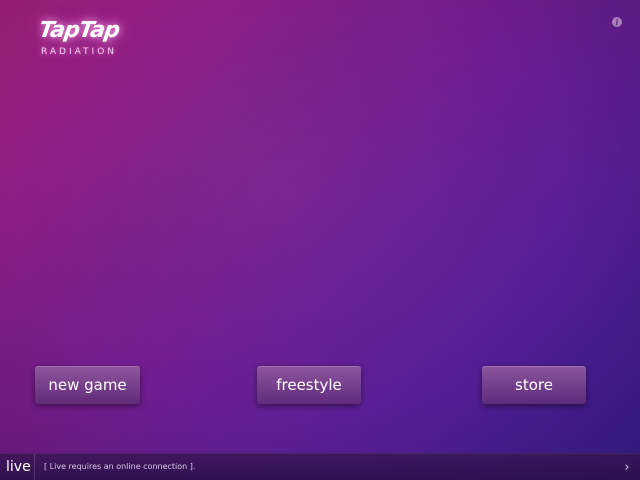  What do you see at coordinates (34, 467) in the screenshot?
I see `live-divider` at bounding box center [34, 467].